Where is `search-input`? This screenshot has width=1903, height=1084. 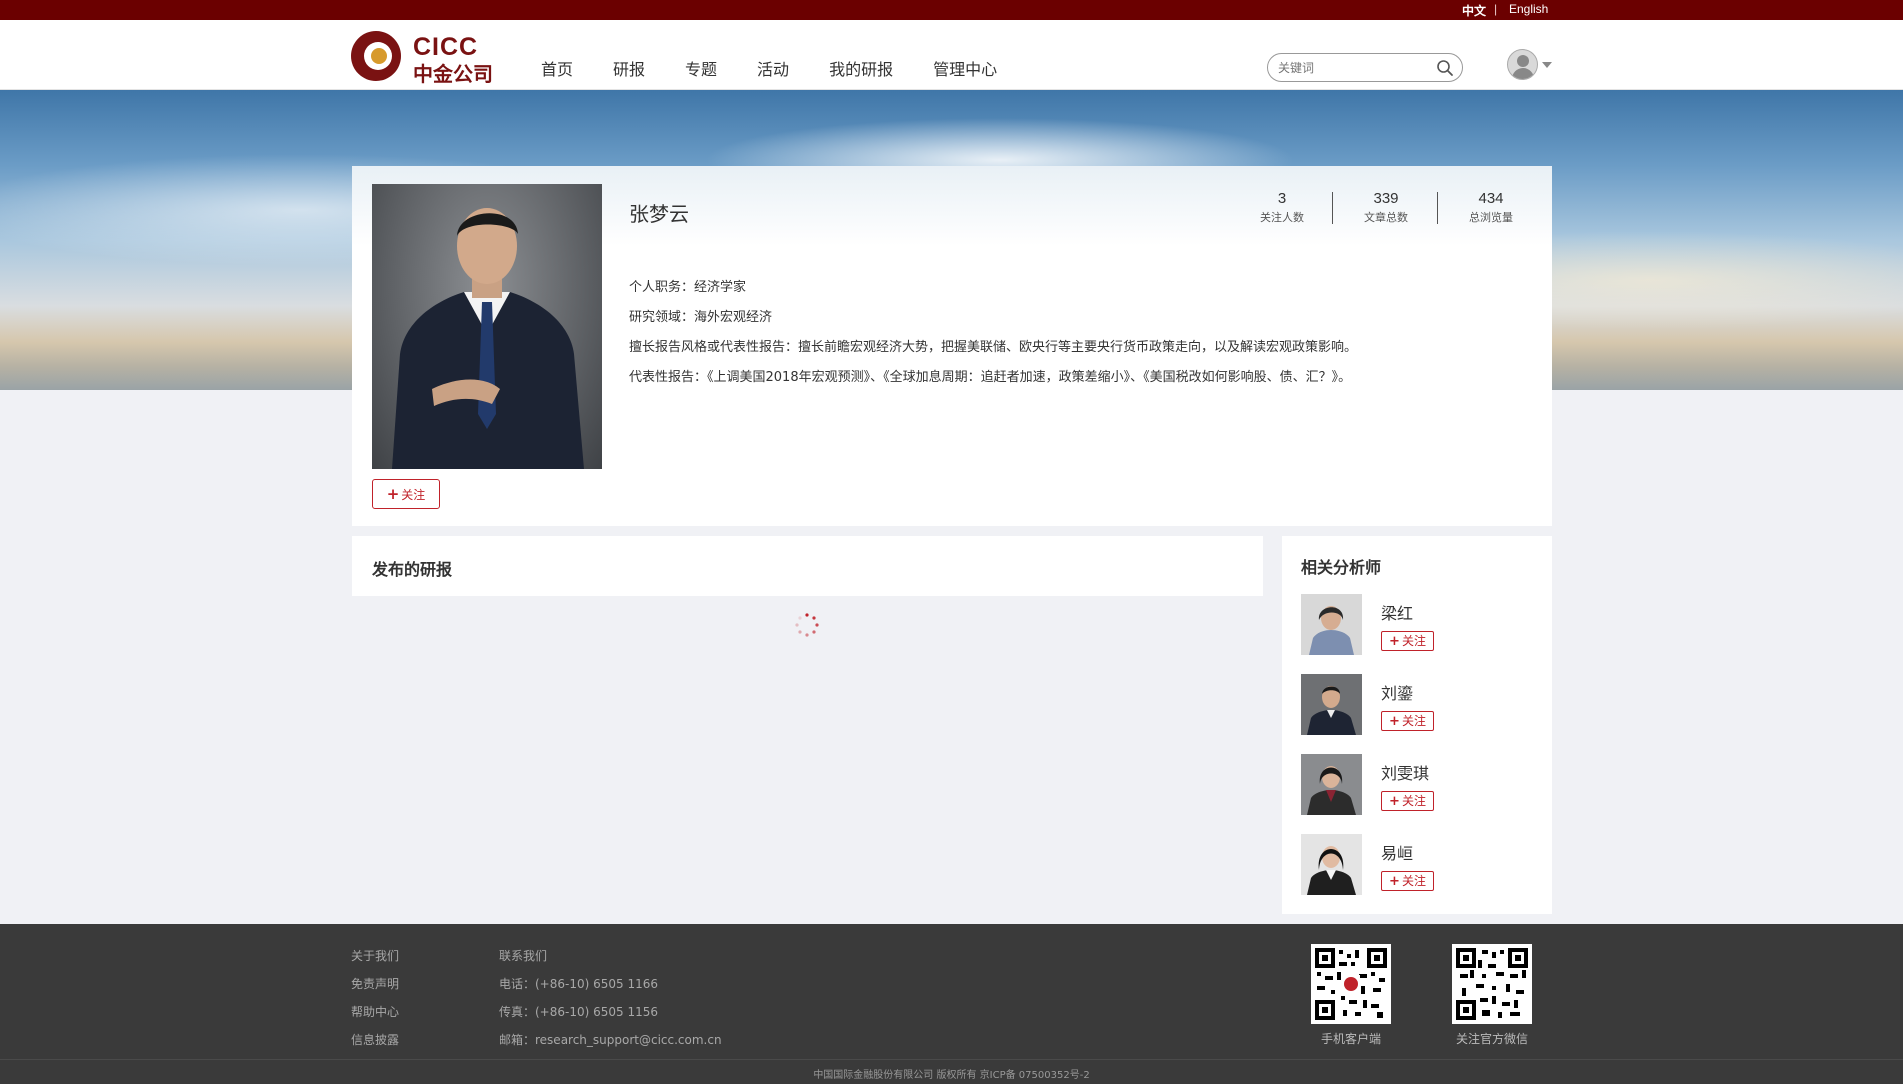
search-input is located at coordinates (1353, 68).